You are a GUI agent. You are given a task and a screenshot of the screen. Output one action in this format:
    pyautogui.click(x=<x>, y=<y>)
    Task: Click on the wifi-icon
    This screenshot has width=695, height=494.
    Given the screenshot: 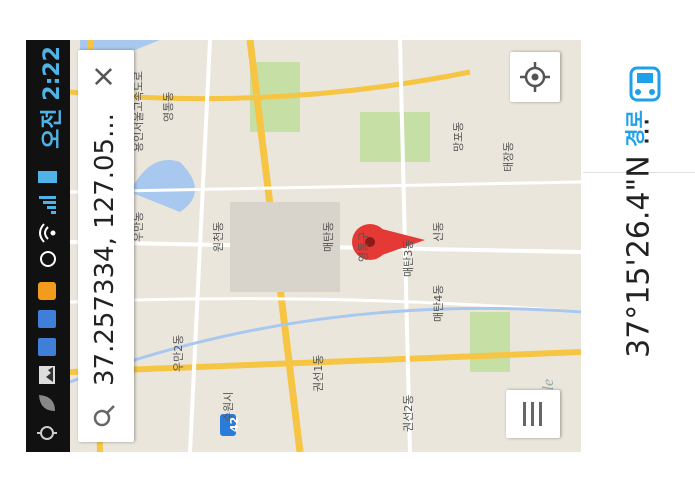 What is the action you would take?
    pyautogui.click(x=47, y=233)
    